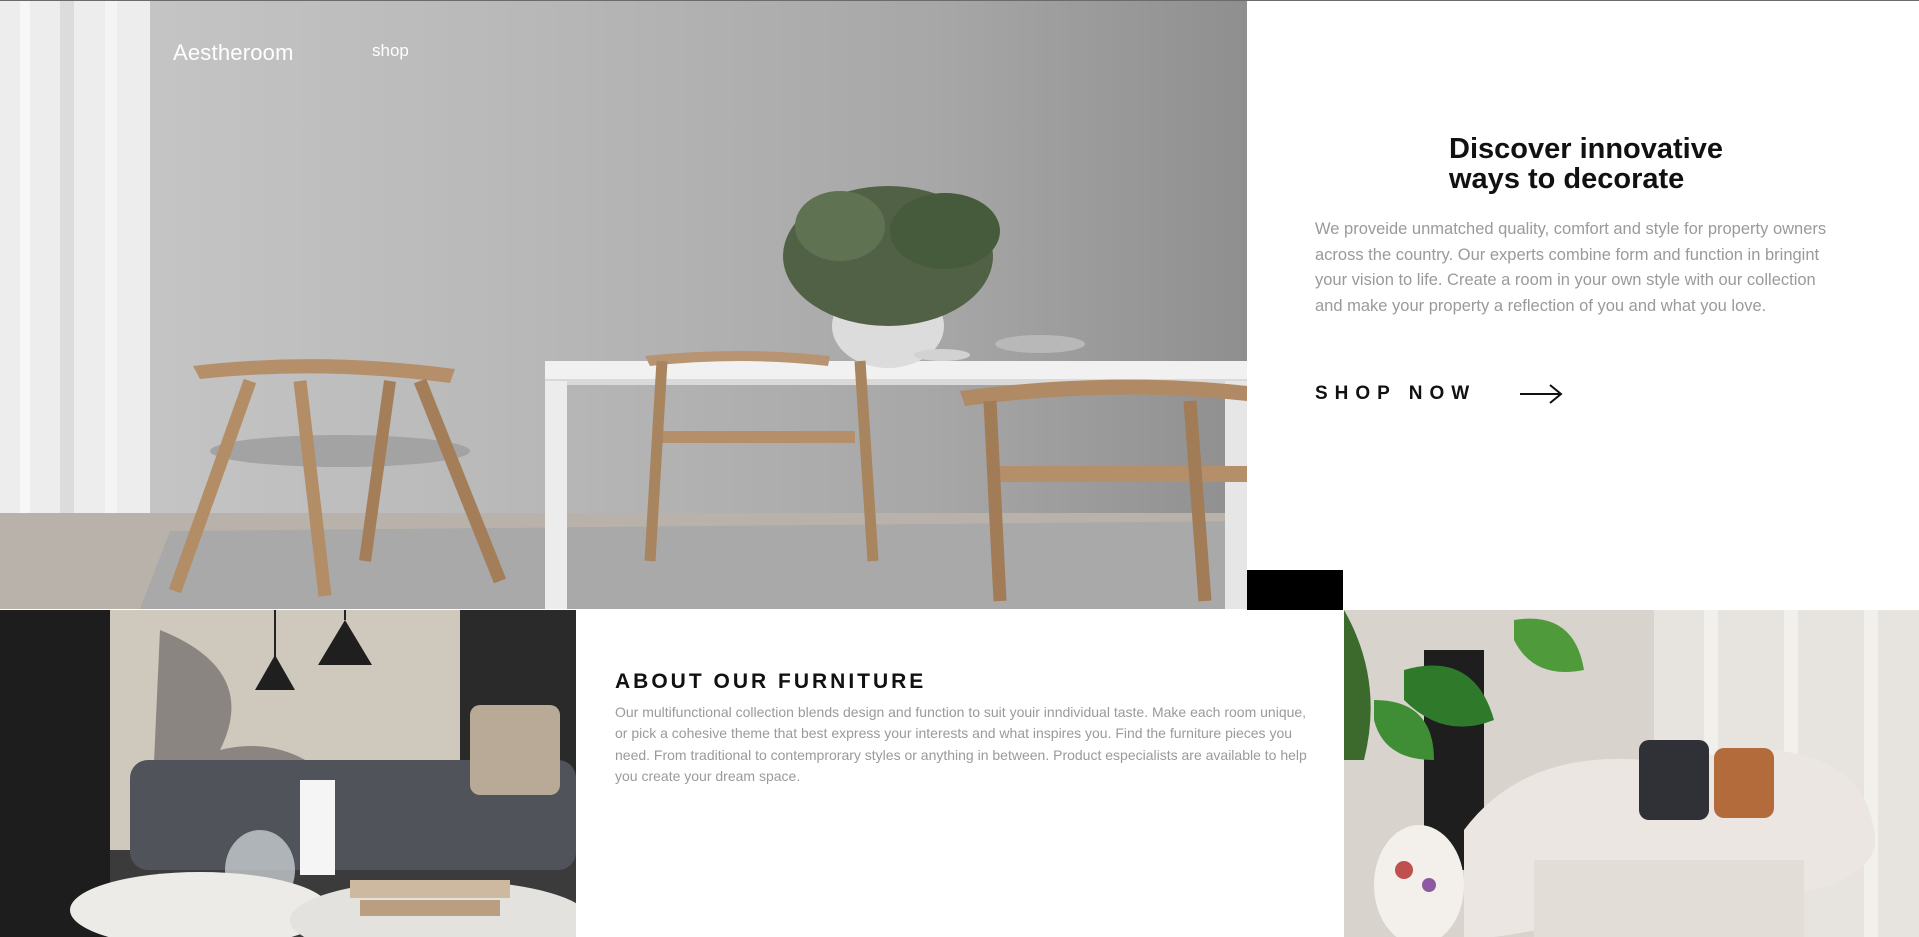 The height and width of the screenshot is (937, 1919). What do you see at coordinates (233, 53) in the screenshot?
I see `brand-logo: Aestheroom` at bounding box center [233, 53].